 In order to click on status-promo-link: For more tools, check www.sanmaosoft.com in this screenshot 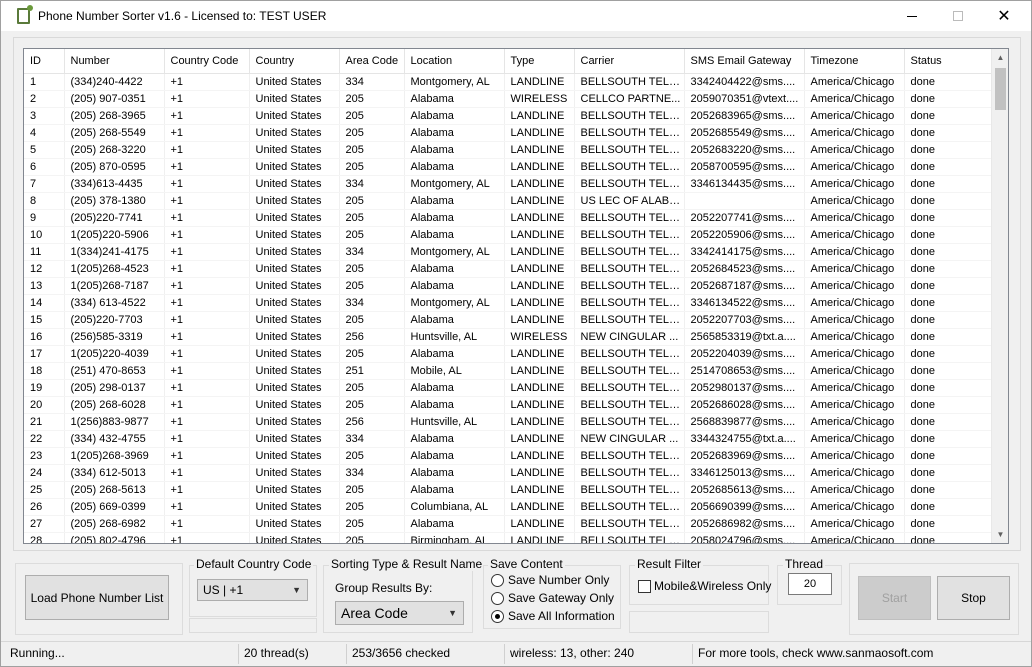, I will do `click(860, 654)`.